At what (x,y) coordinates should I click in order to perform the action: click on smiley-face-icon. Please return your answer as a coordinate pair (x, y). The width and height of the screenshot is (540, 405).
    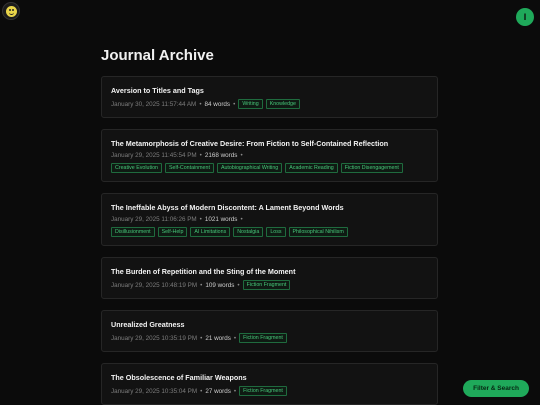
    Looking at the image, I should click on (11, 11).